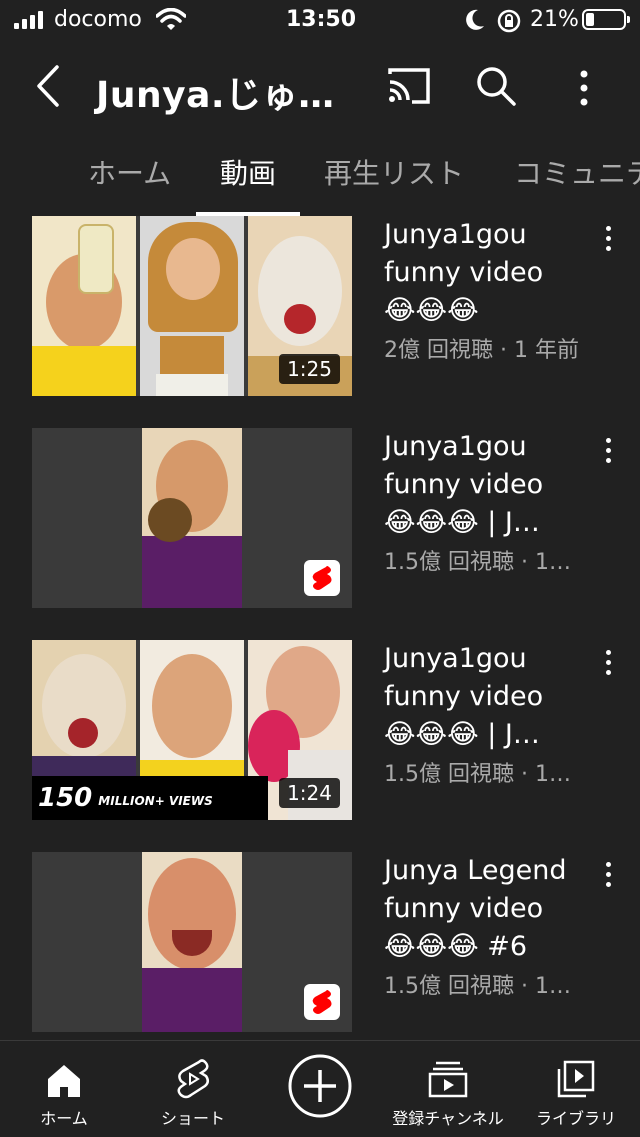 This screenshot has height=1137, width=640. I want to click on video-thumbnail: 150 MILLION+ VIEWS 1:24, so click(192, 730).